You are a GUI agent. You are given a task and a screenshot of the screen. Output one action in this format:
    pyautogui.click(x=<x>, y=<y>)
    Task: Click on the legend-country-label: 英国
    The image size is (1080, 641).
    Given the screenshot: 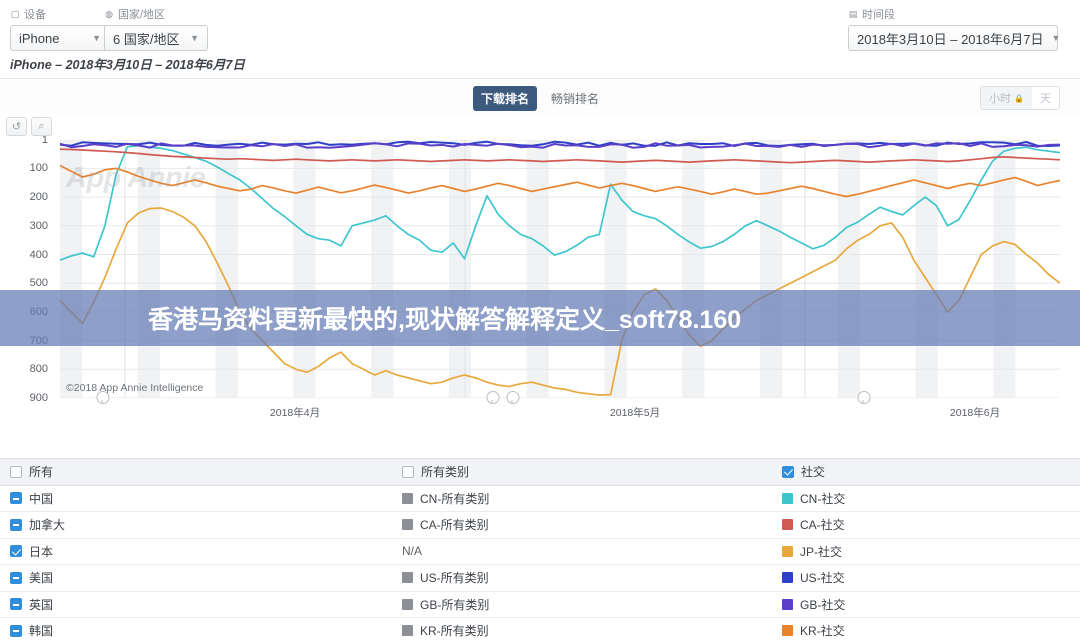 What is the action you would take?
    pyautogui.click(x=41, y=604)
    